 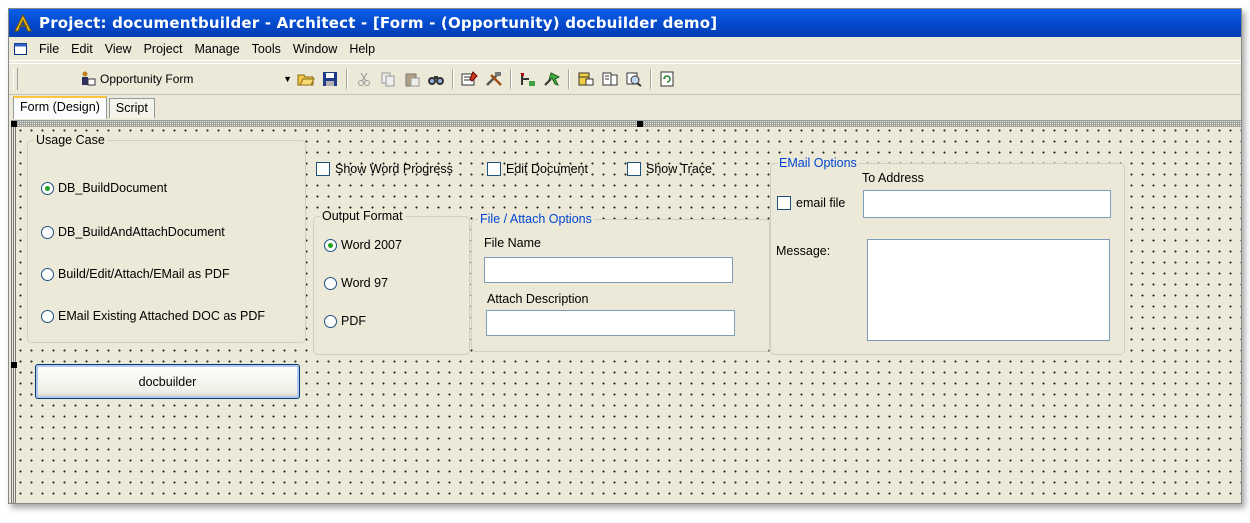 What do you see at coordinates (216, 49) in the screenshot?
I see `menu-manage: Manage` at bounding box center [216, 49].